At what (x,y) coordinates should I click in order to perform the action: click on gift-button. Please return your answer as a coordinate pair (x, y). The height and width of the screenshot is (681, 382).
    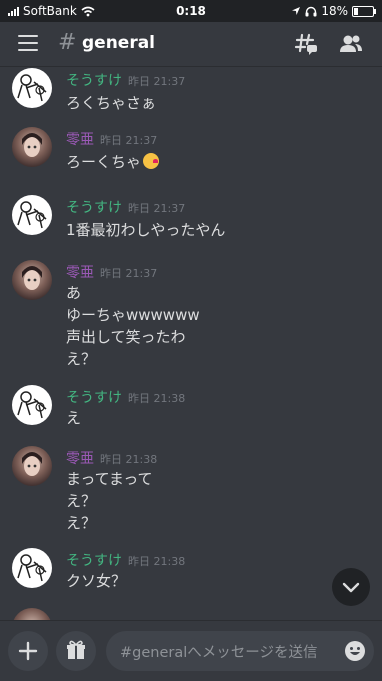
    Looking at the image, I should click on (76, 651).